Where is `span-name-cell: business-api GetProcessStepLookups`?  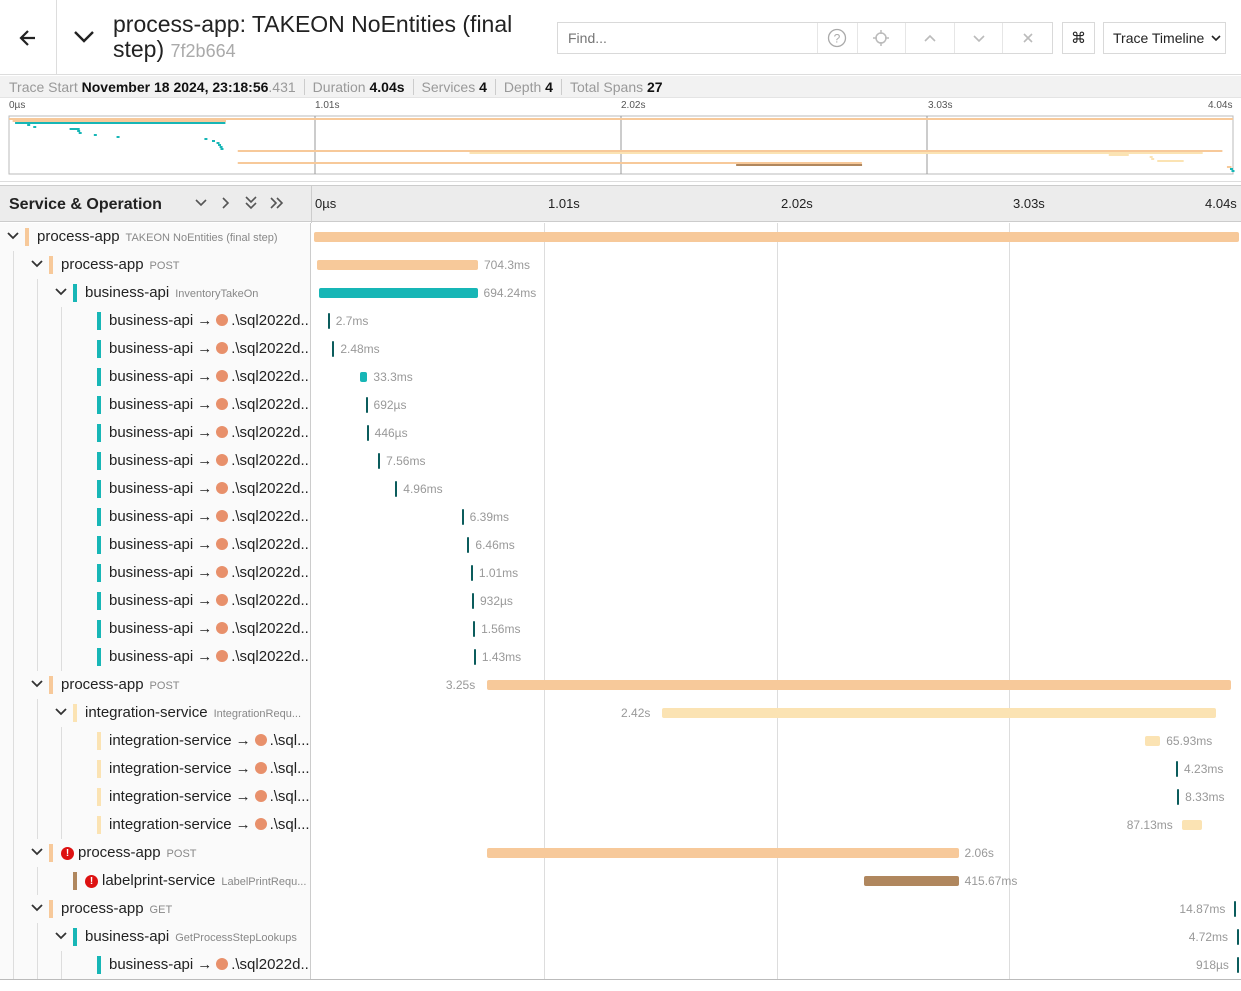
span-name-cell: business-api GetProcessStepLookups is located at coordinates (155, 937).